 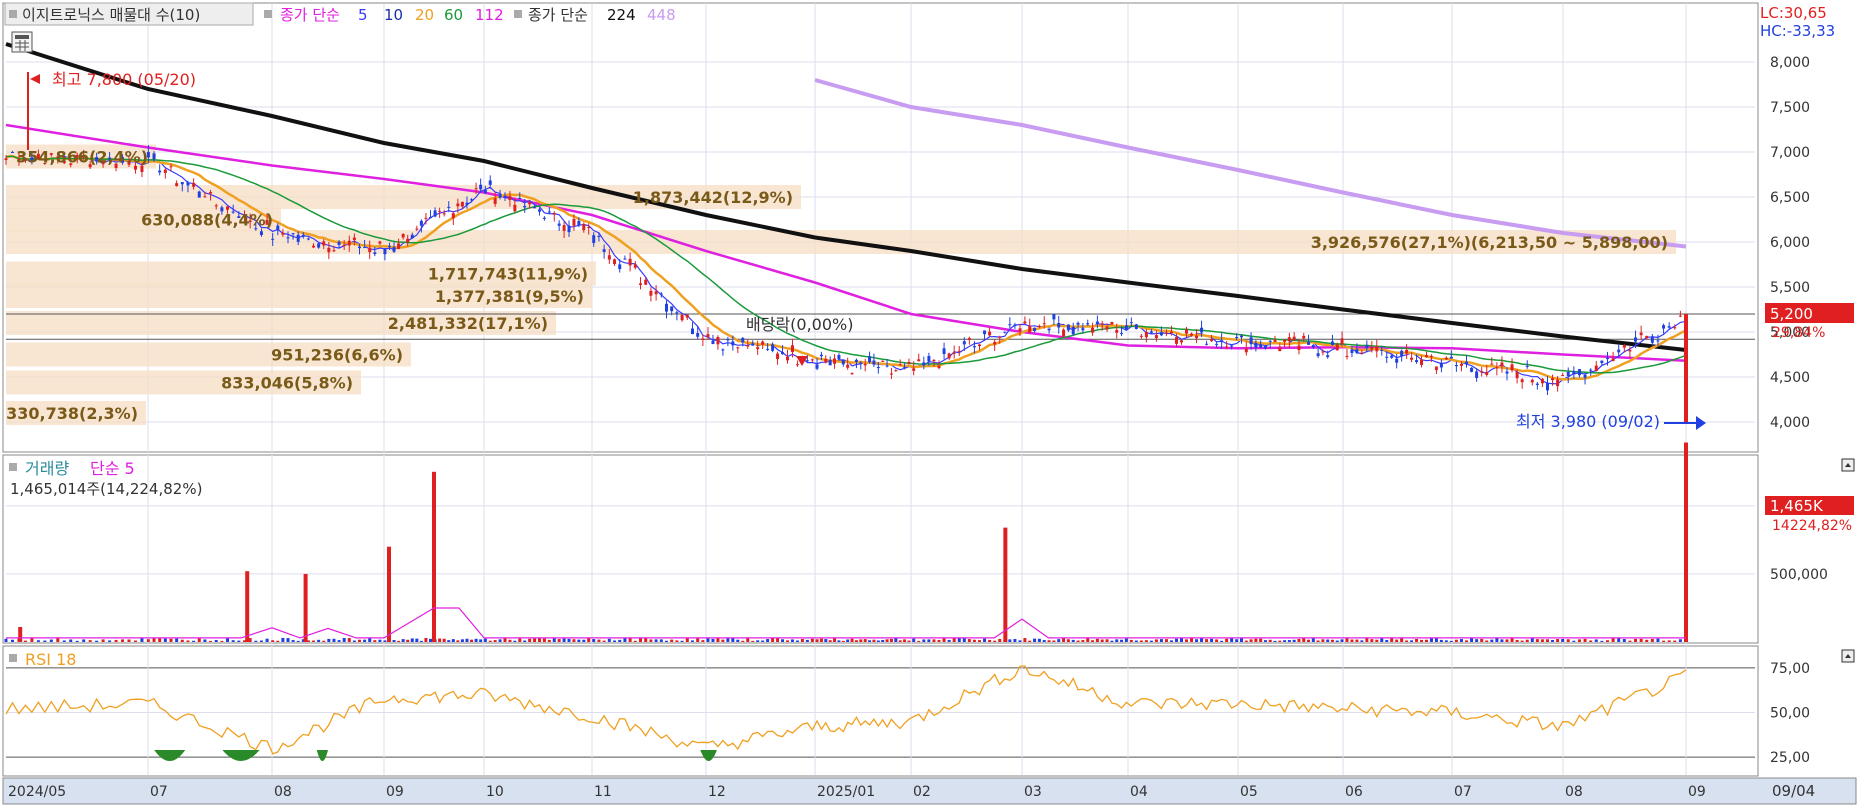 I want to click on current-price-text: 5,200, so click(x=1791, y=314).